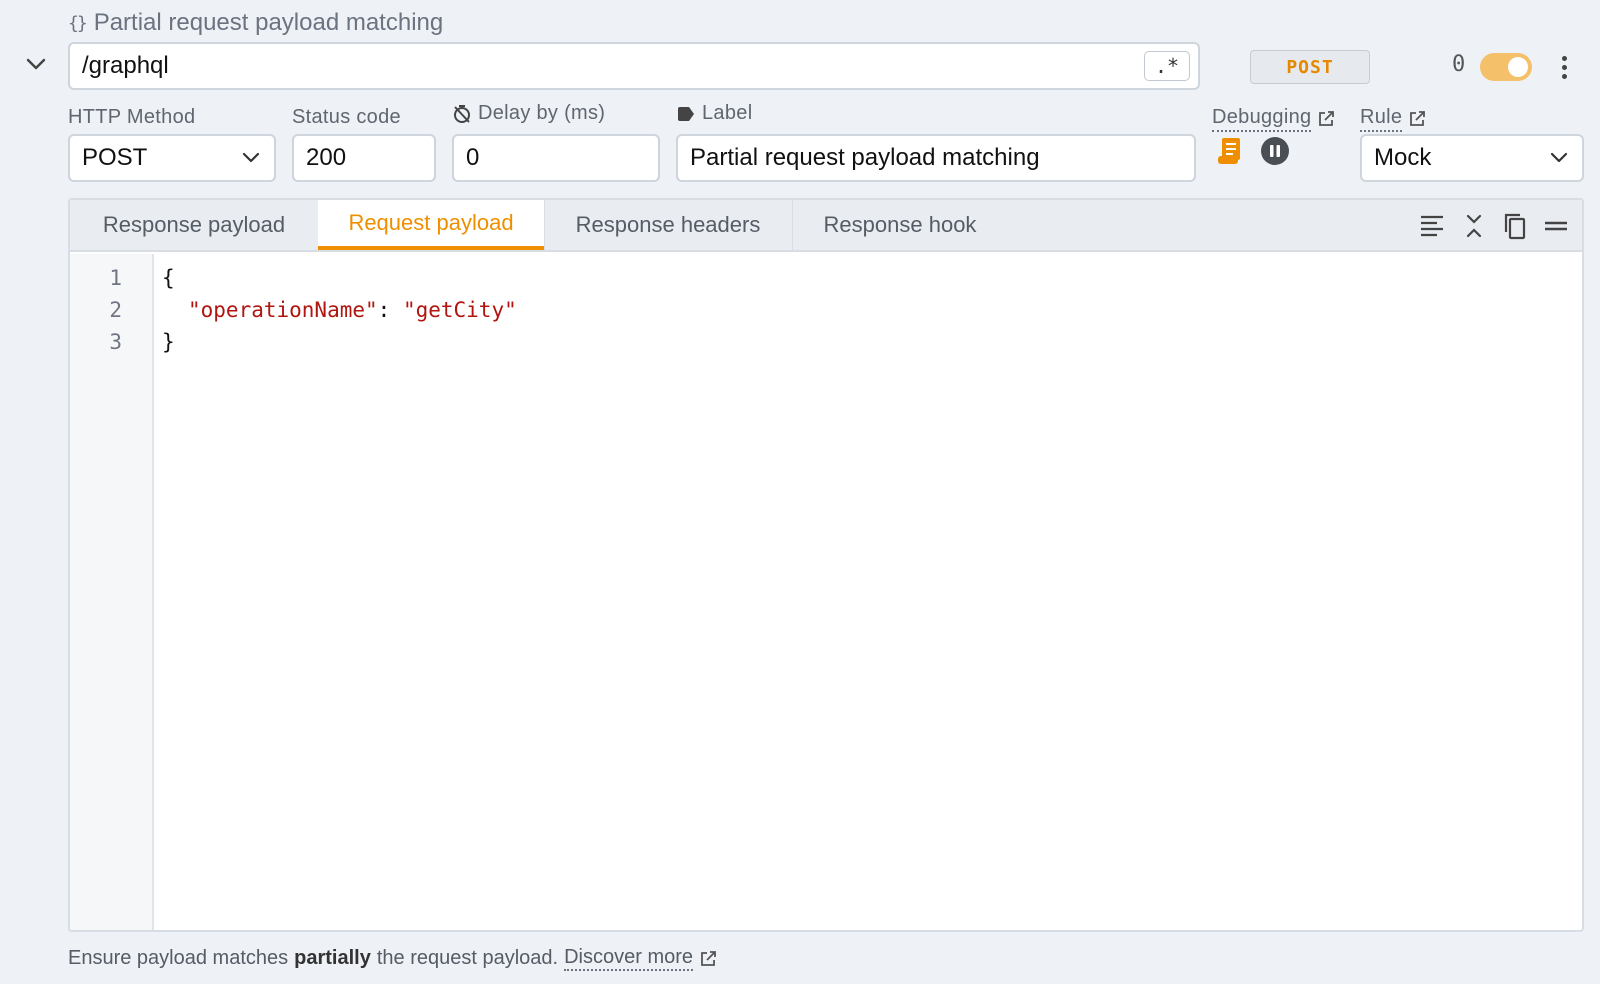 This screenshot has width=1600, height=984. What do you see at coordinates (364, 158) in the screenshot?
I see `status-code-input: 200` at bounding box center [364, 158].